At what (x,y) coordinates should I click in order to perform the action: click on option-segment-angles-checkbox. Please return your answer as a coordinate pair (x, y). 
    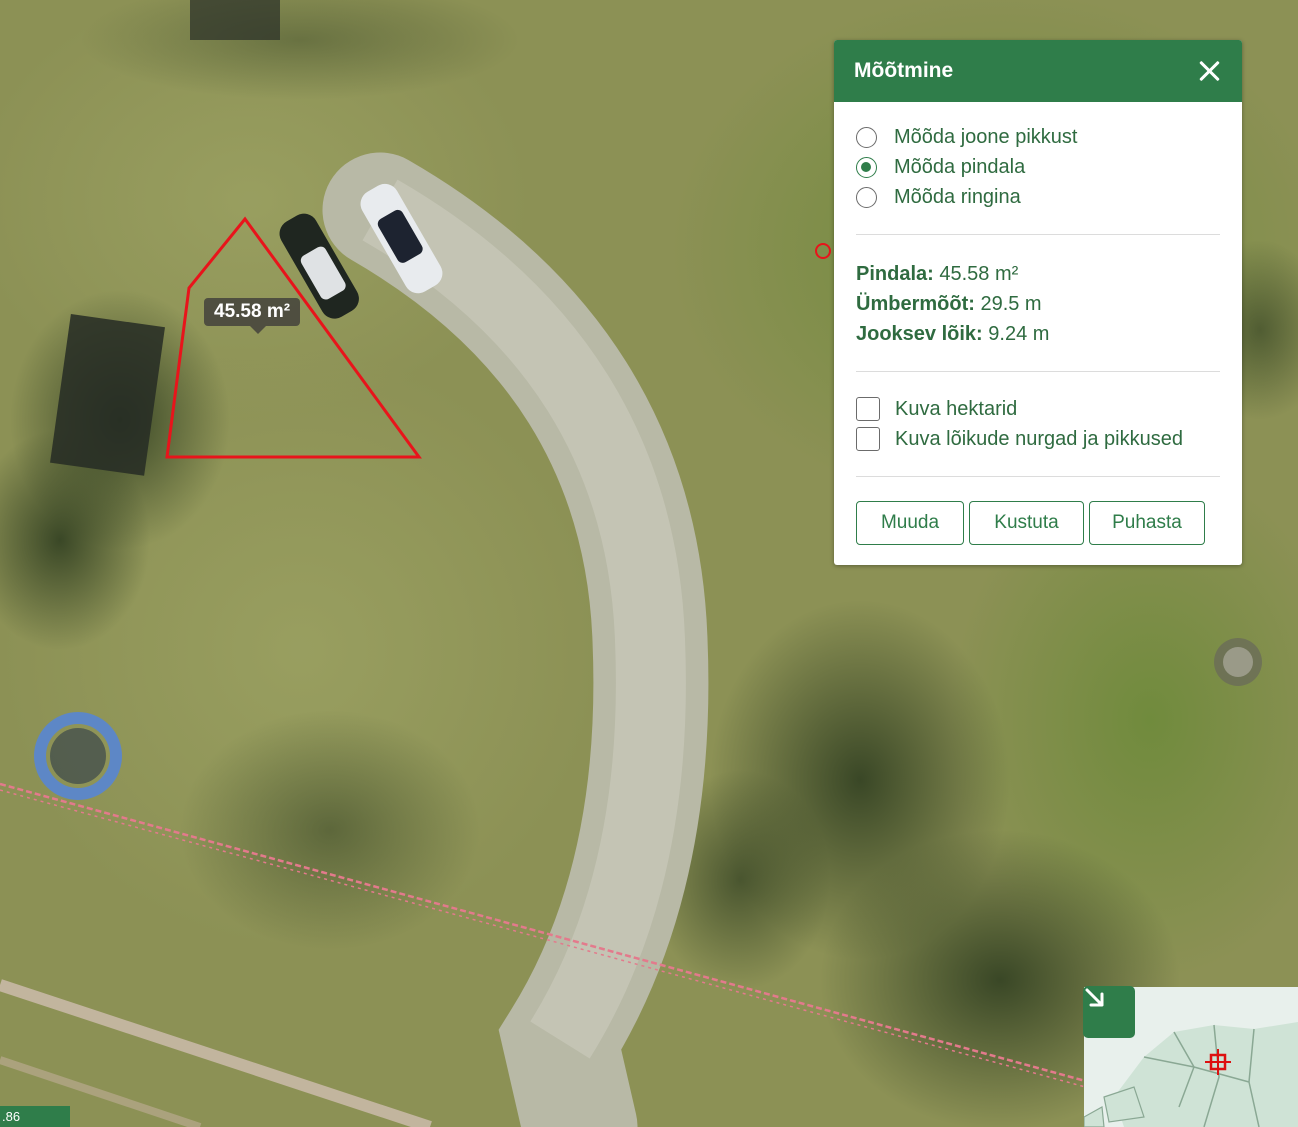
    Looking at the image, I should click on (868, 439).